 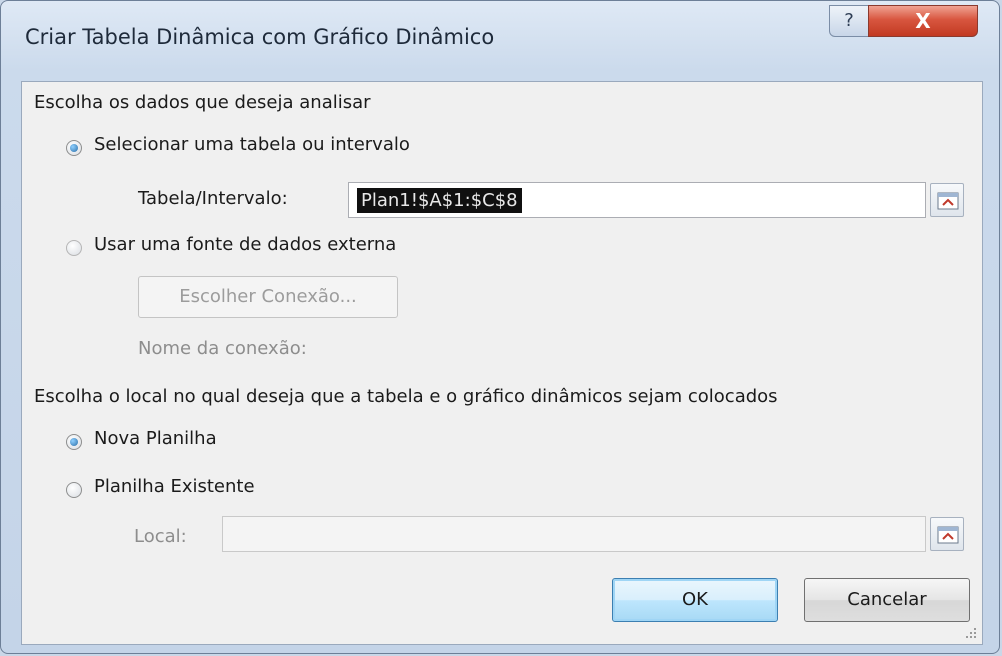 What do you see at coordinates (160, 536) in the screenshot?
I see `location-label: Local:` at bounding box center [160, 536].